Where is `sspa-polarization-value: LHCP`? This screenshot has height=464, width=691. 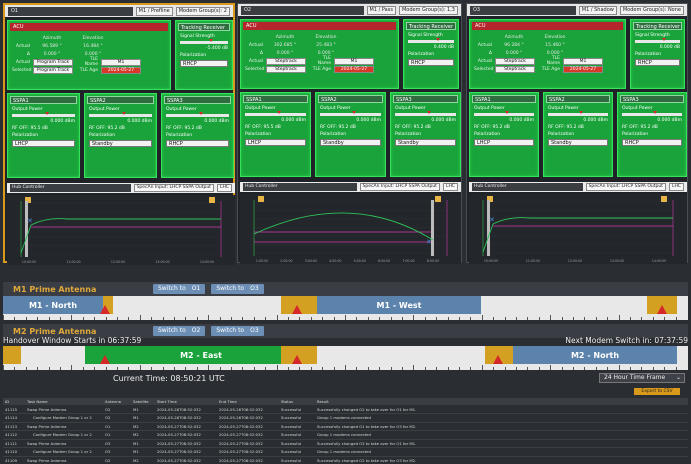
sspa-polarization-value: LHCP is located at coordinates (504, 142).